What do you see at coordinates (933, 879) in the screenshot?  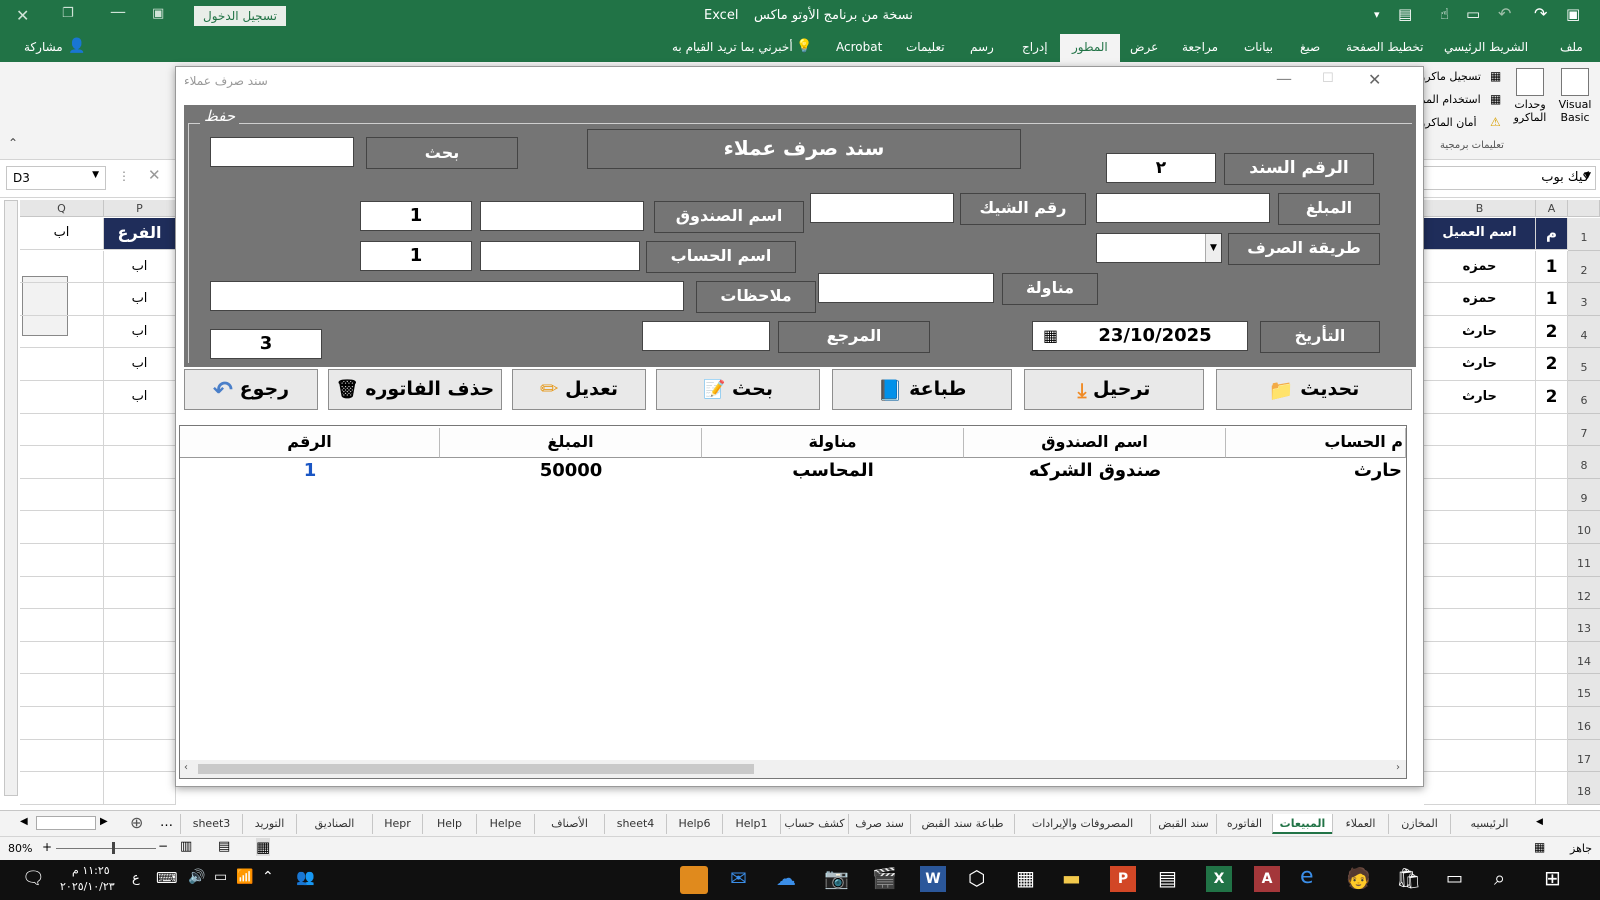 I see `word-app-icon: W` at bounding box center [933, 879].